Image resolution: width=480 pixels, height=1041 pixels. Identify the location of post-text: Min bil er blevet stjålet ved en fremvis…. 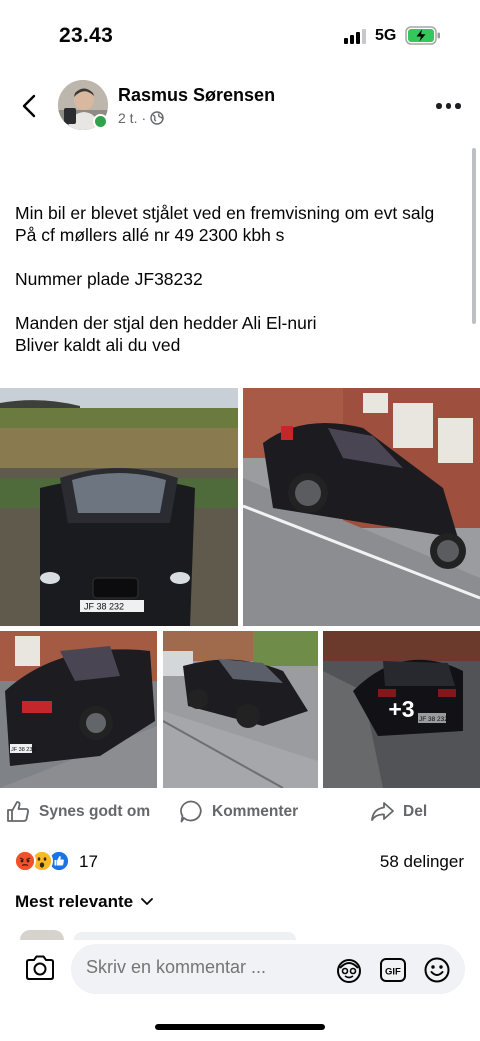
(240, 279).